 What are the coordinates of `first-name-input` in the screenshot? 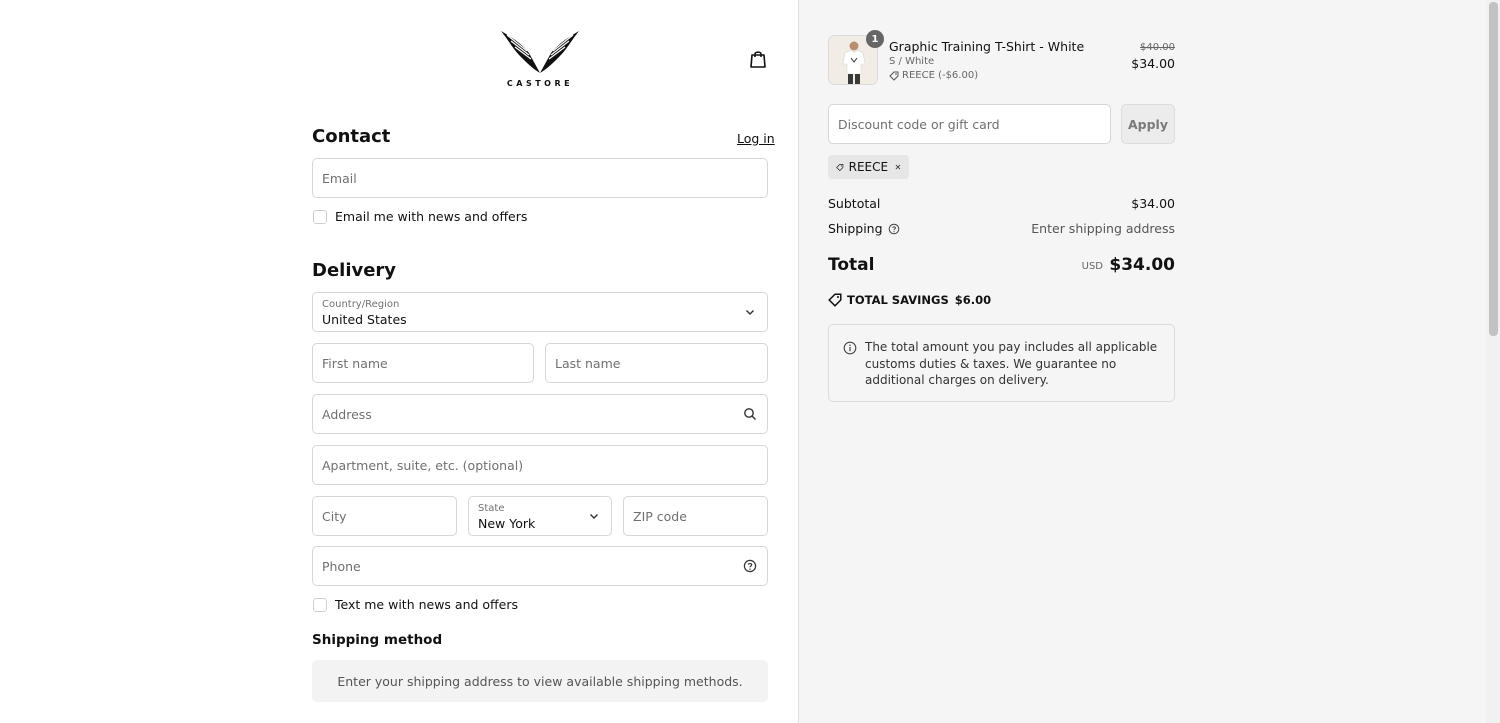 It's located at (423, 363).